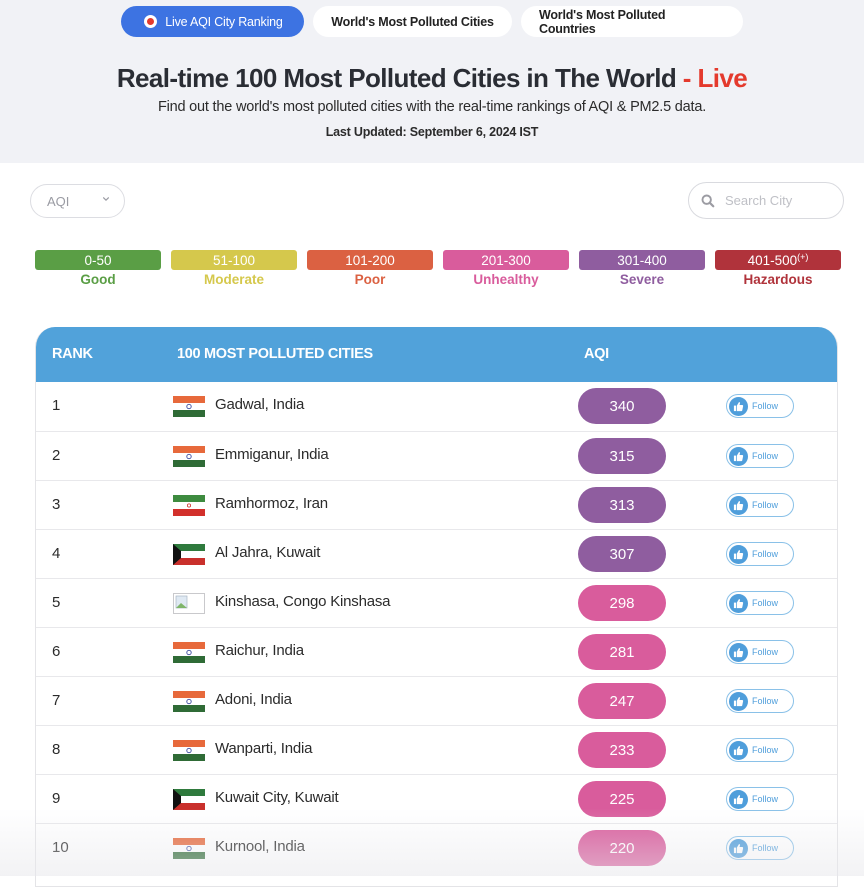  I want to click on table-row: 8 Wanparti, India 233 Follow, so click(436, 749).